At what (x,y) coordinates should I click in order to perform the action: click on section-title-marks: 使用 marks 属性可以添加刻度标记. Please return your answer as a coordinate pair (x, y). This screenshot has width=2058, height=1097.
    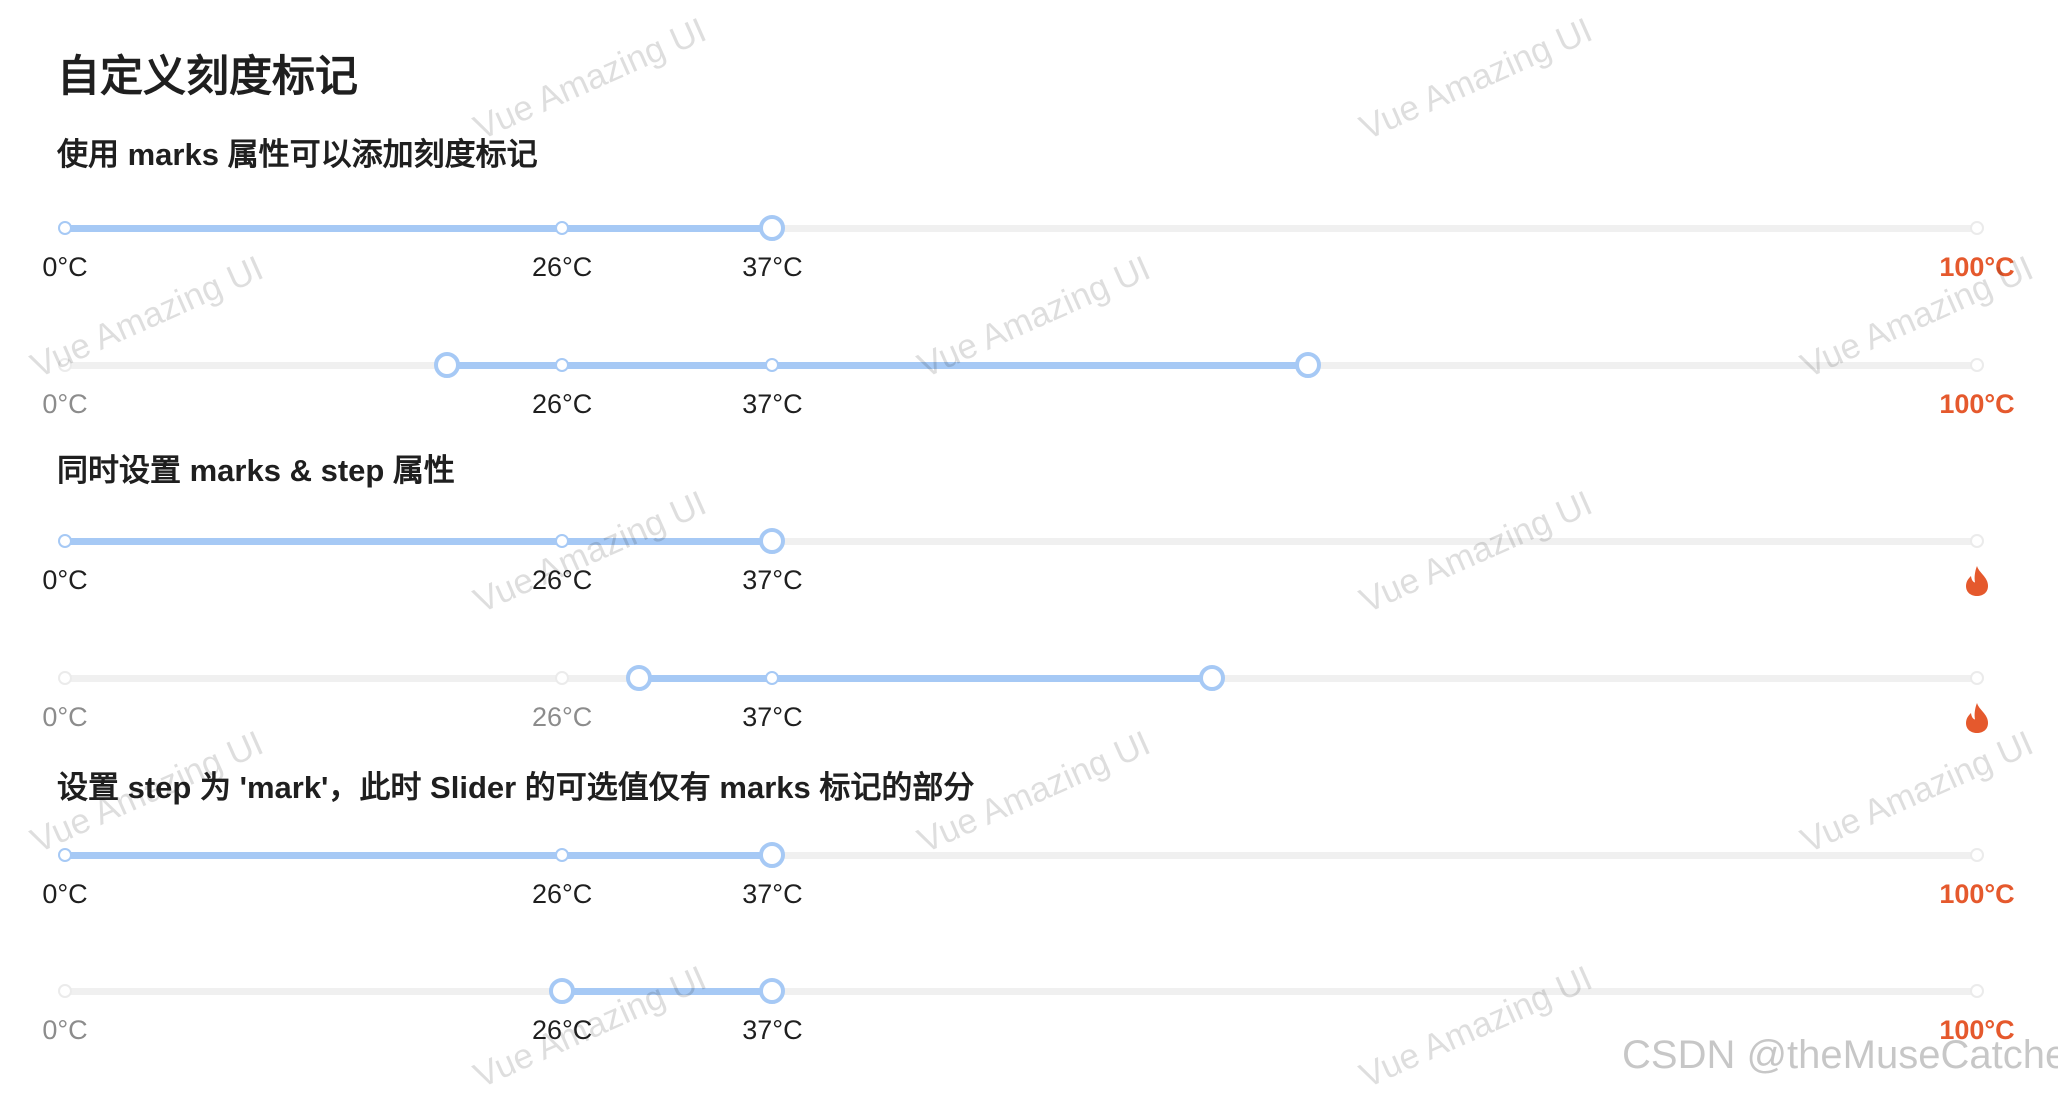
    Looking at the image, I should click on (297, 154).